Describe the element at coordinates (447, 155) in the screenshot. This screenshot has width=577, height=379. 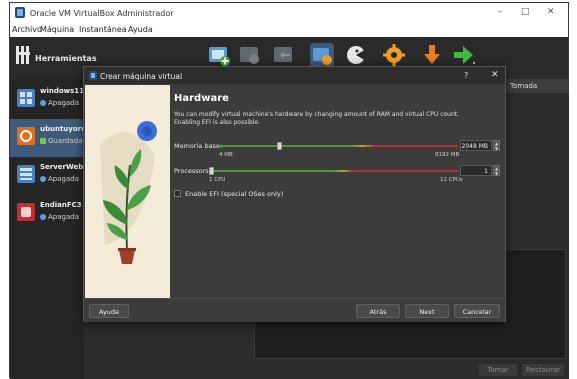
I see `memory-max-label: 8192 MB` at that location.